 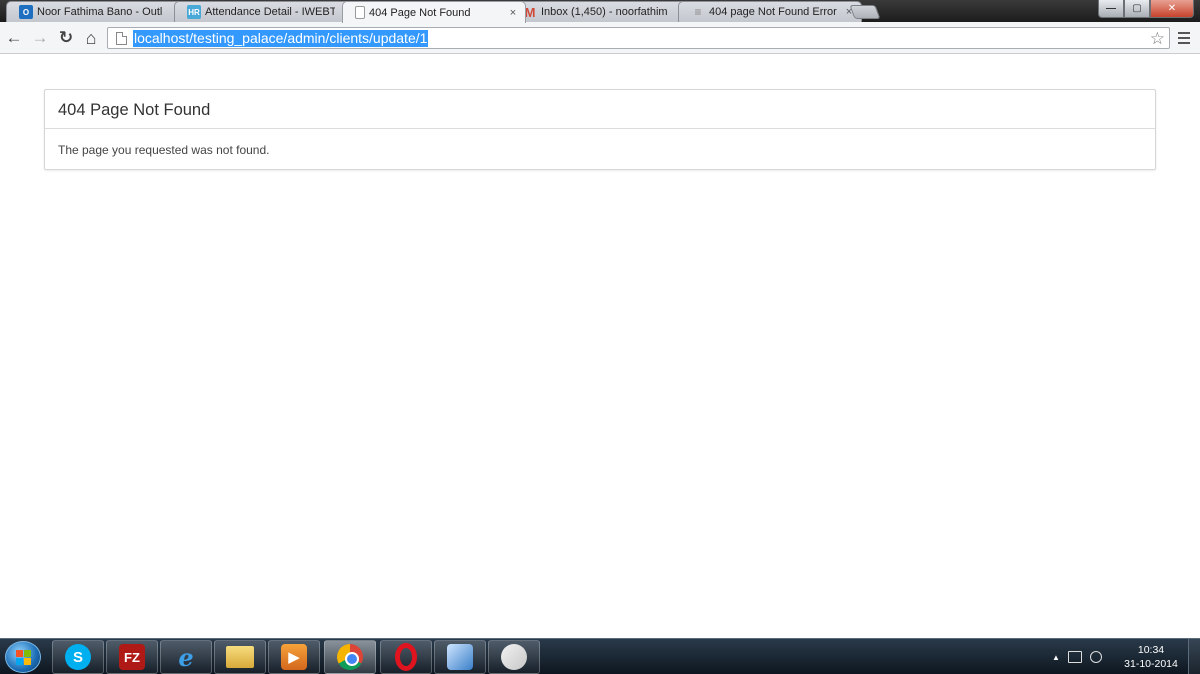 I want to click on filezilla-icon: FZ, so click(x=132, y=657).